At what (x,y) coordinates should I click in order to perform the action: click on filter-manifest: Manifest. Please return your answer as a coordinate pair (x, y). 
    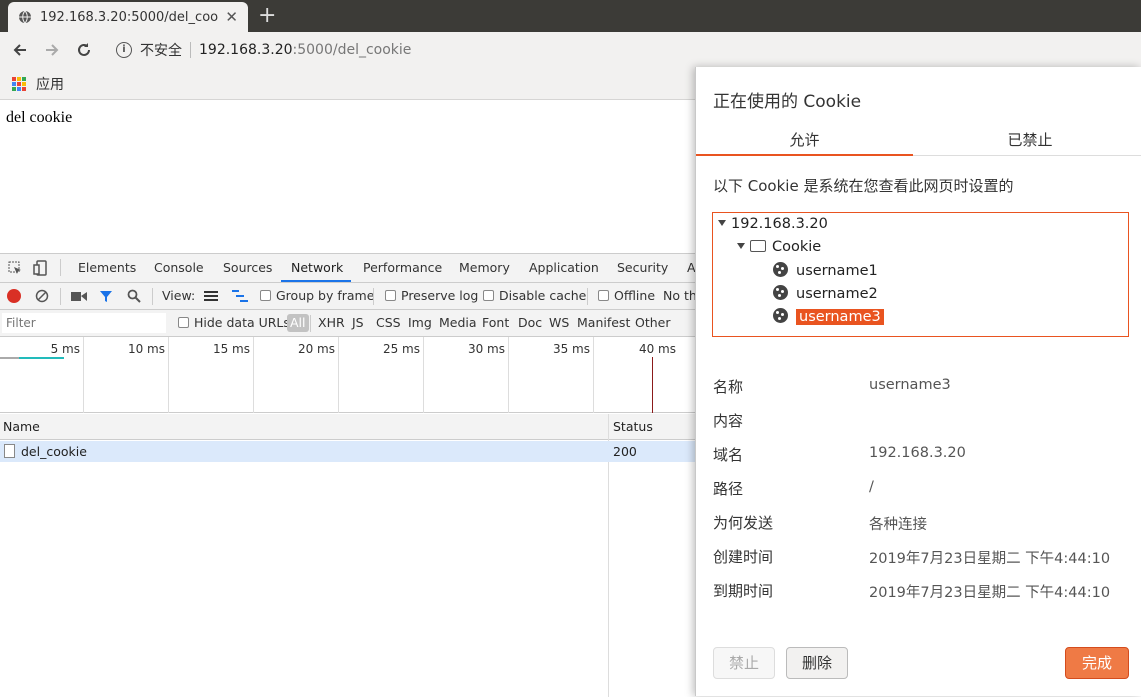
    Looking at the image, I should click on (603, 323).